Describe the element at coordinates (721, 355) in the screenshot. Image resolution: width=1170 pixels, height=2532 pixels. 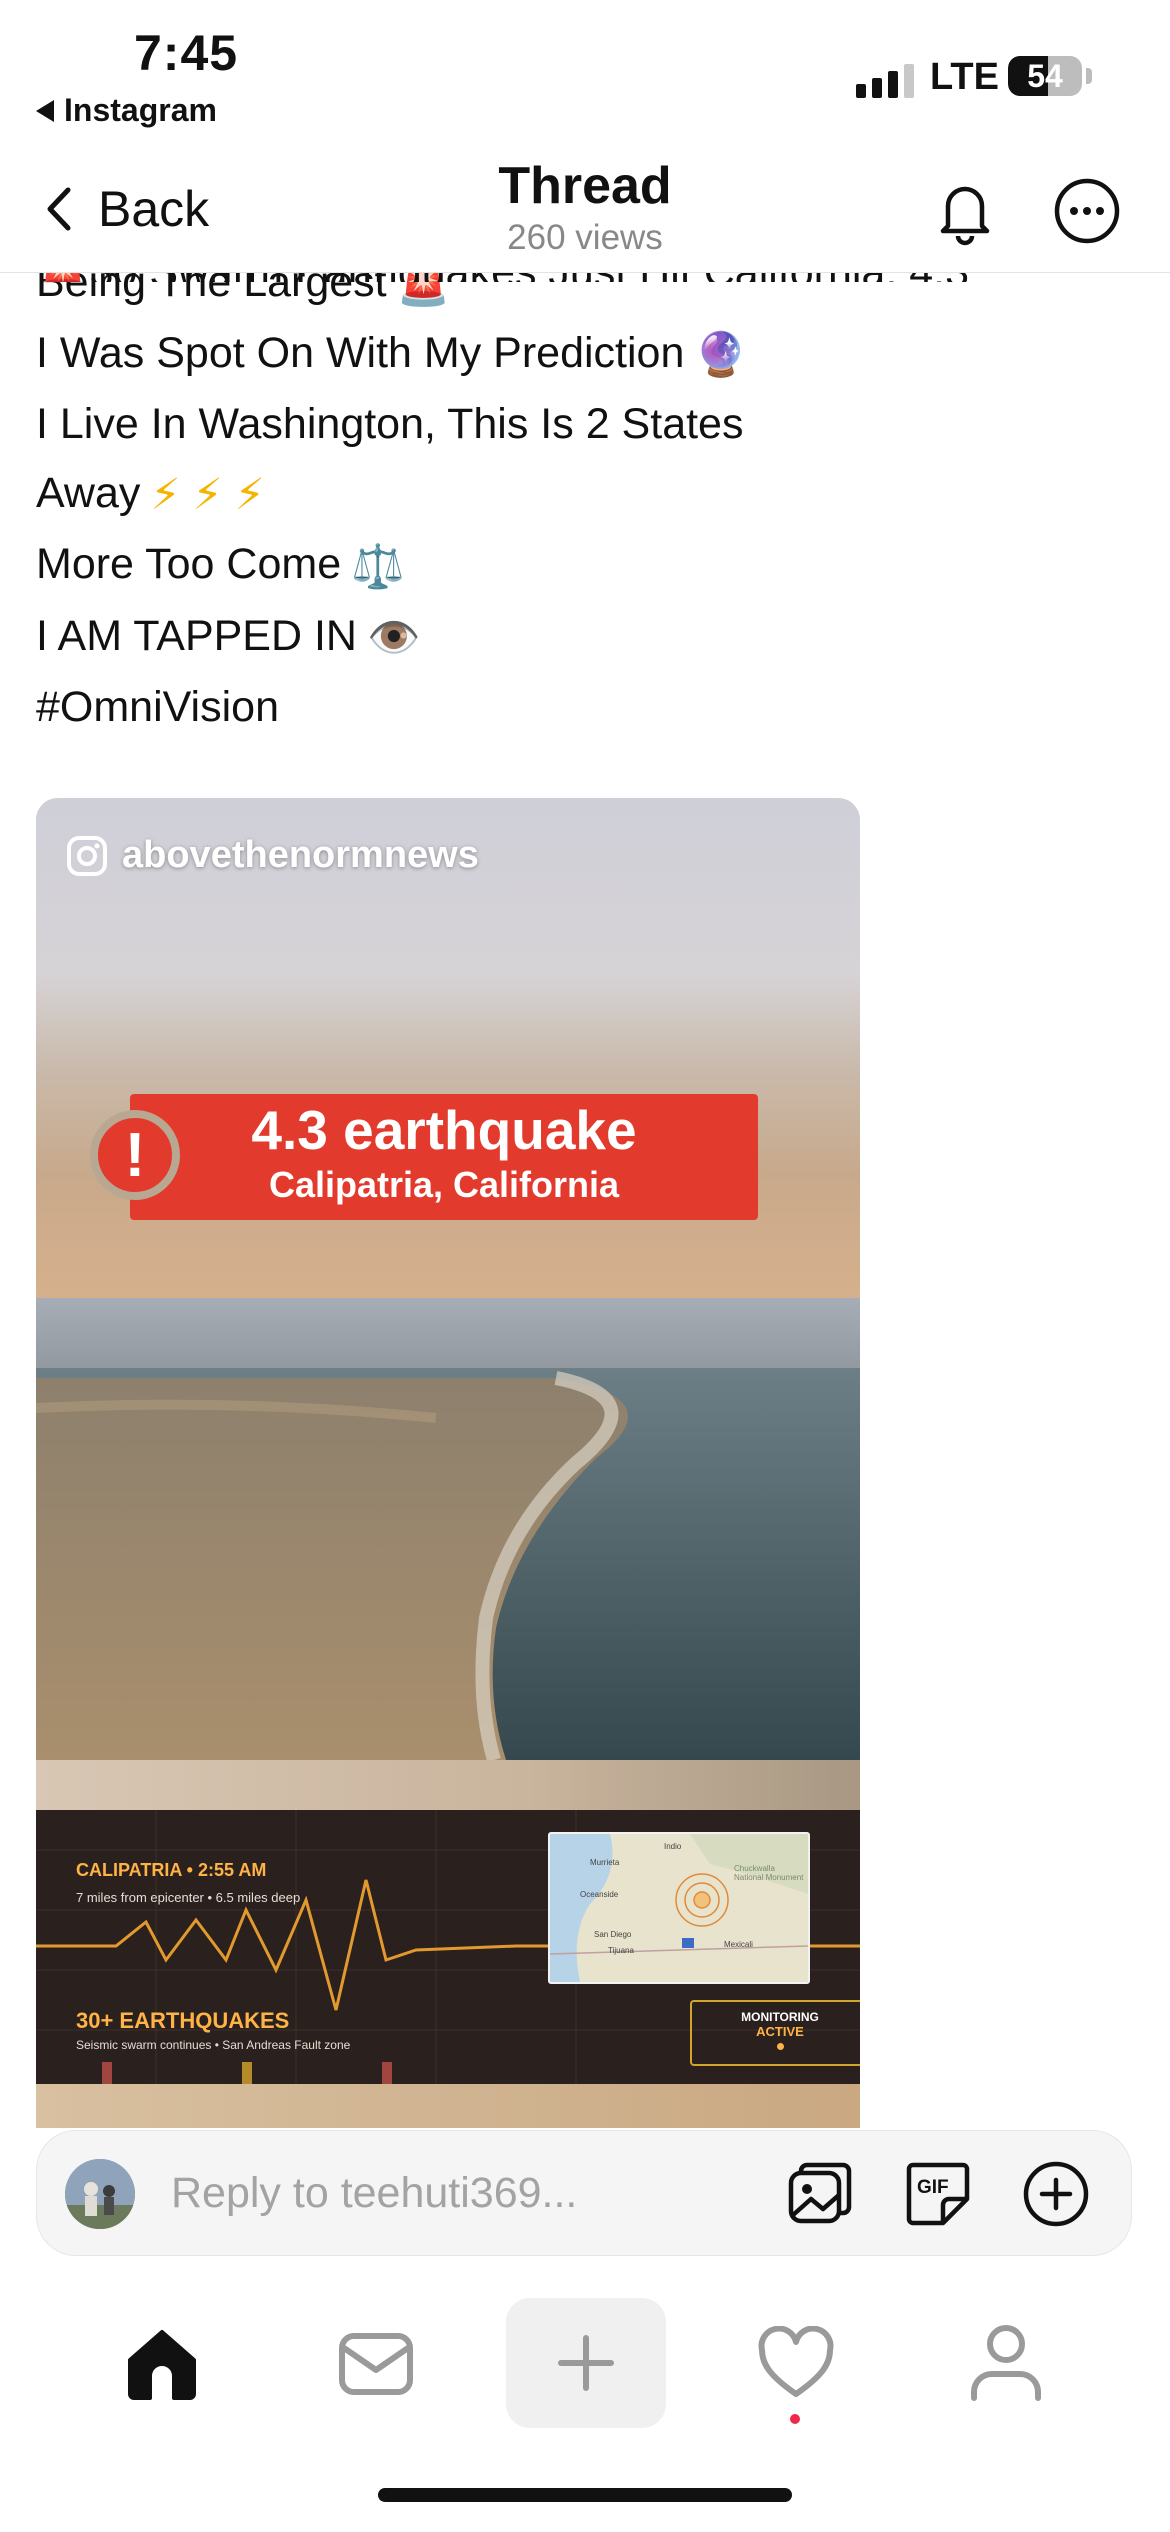
I see `crystal-ball-emoji-icon: 🔮` at that location.